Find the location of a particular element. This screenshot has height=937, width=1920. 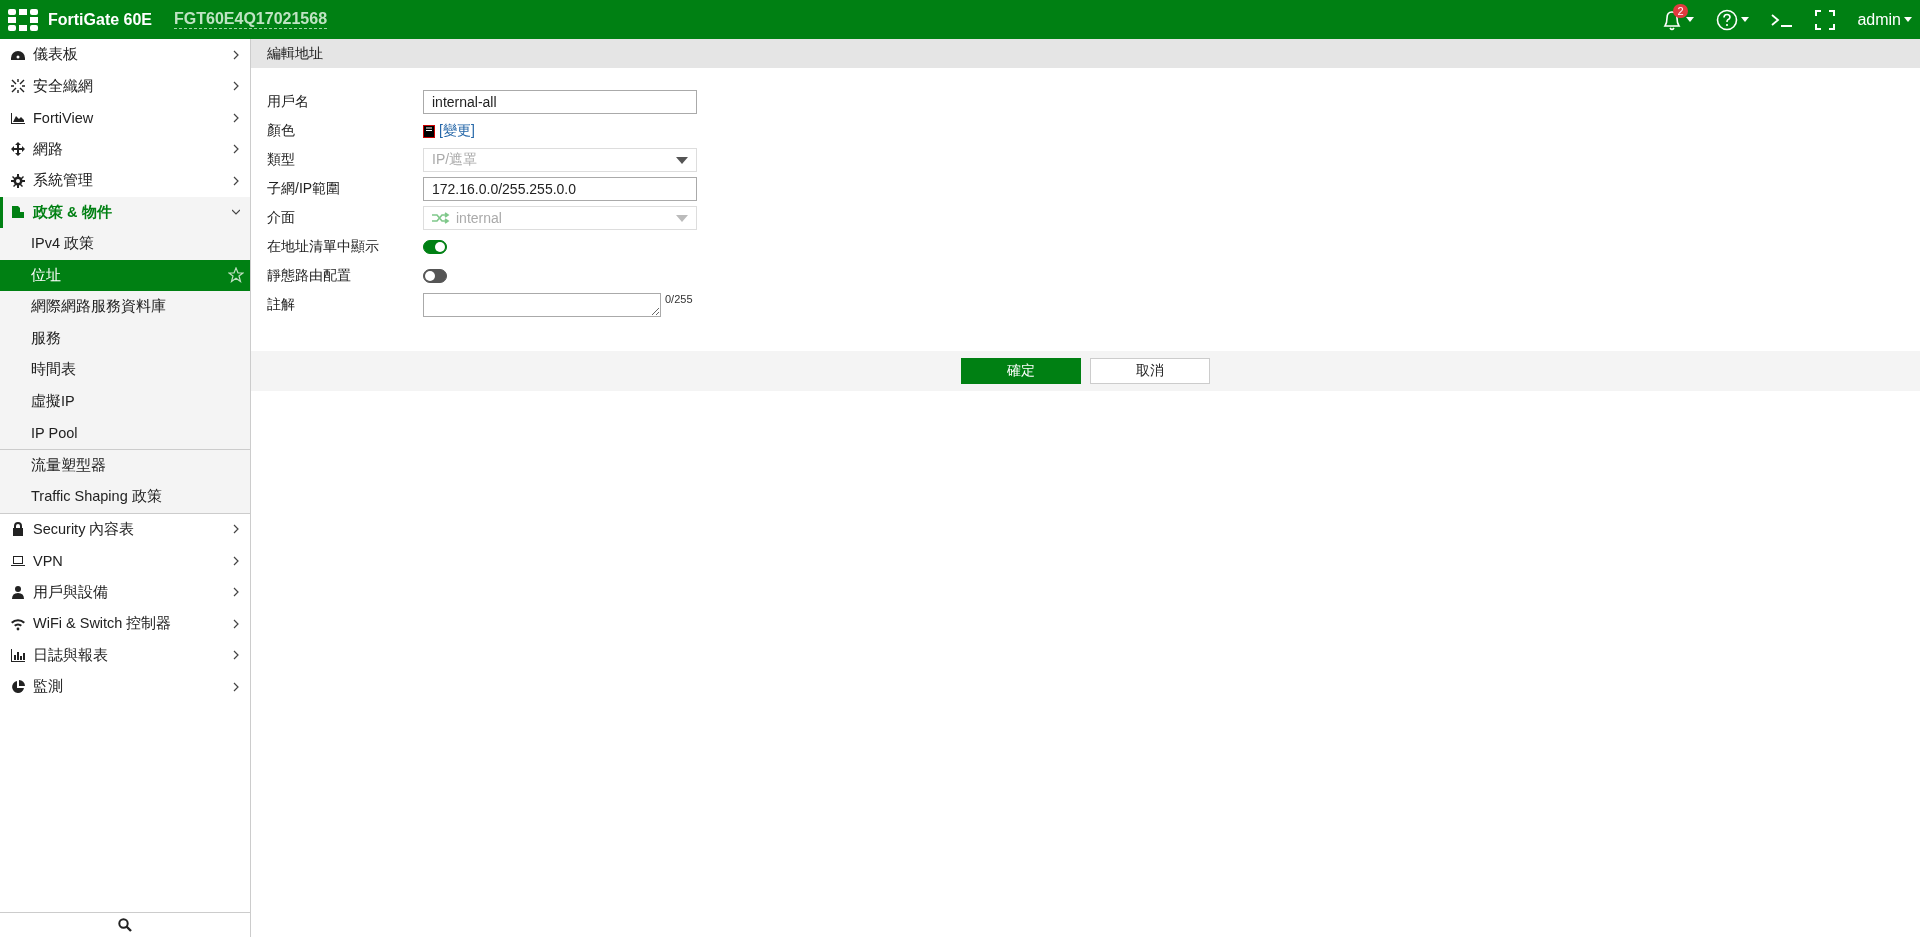

fabric-icon is located at coordinates (18, 86).